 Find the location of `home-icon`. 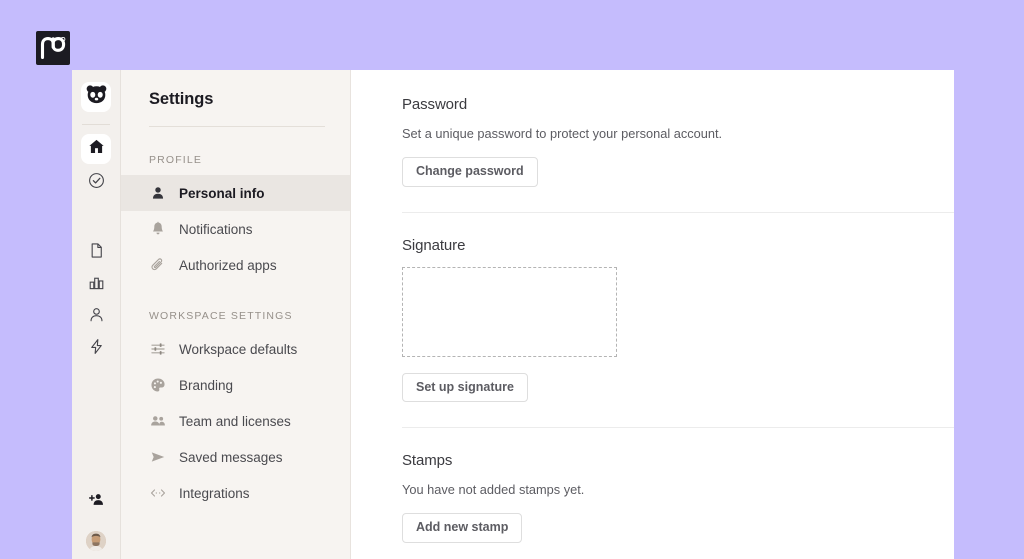

home-icon is located at coordinates (96, 149).